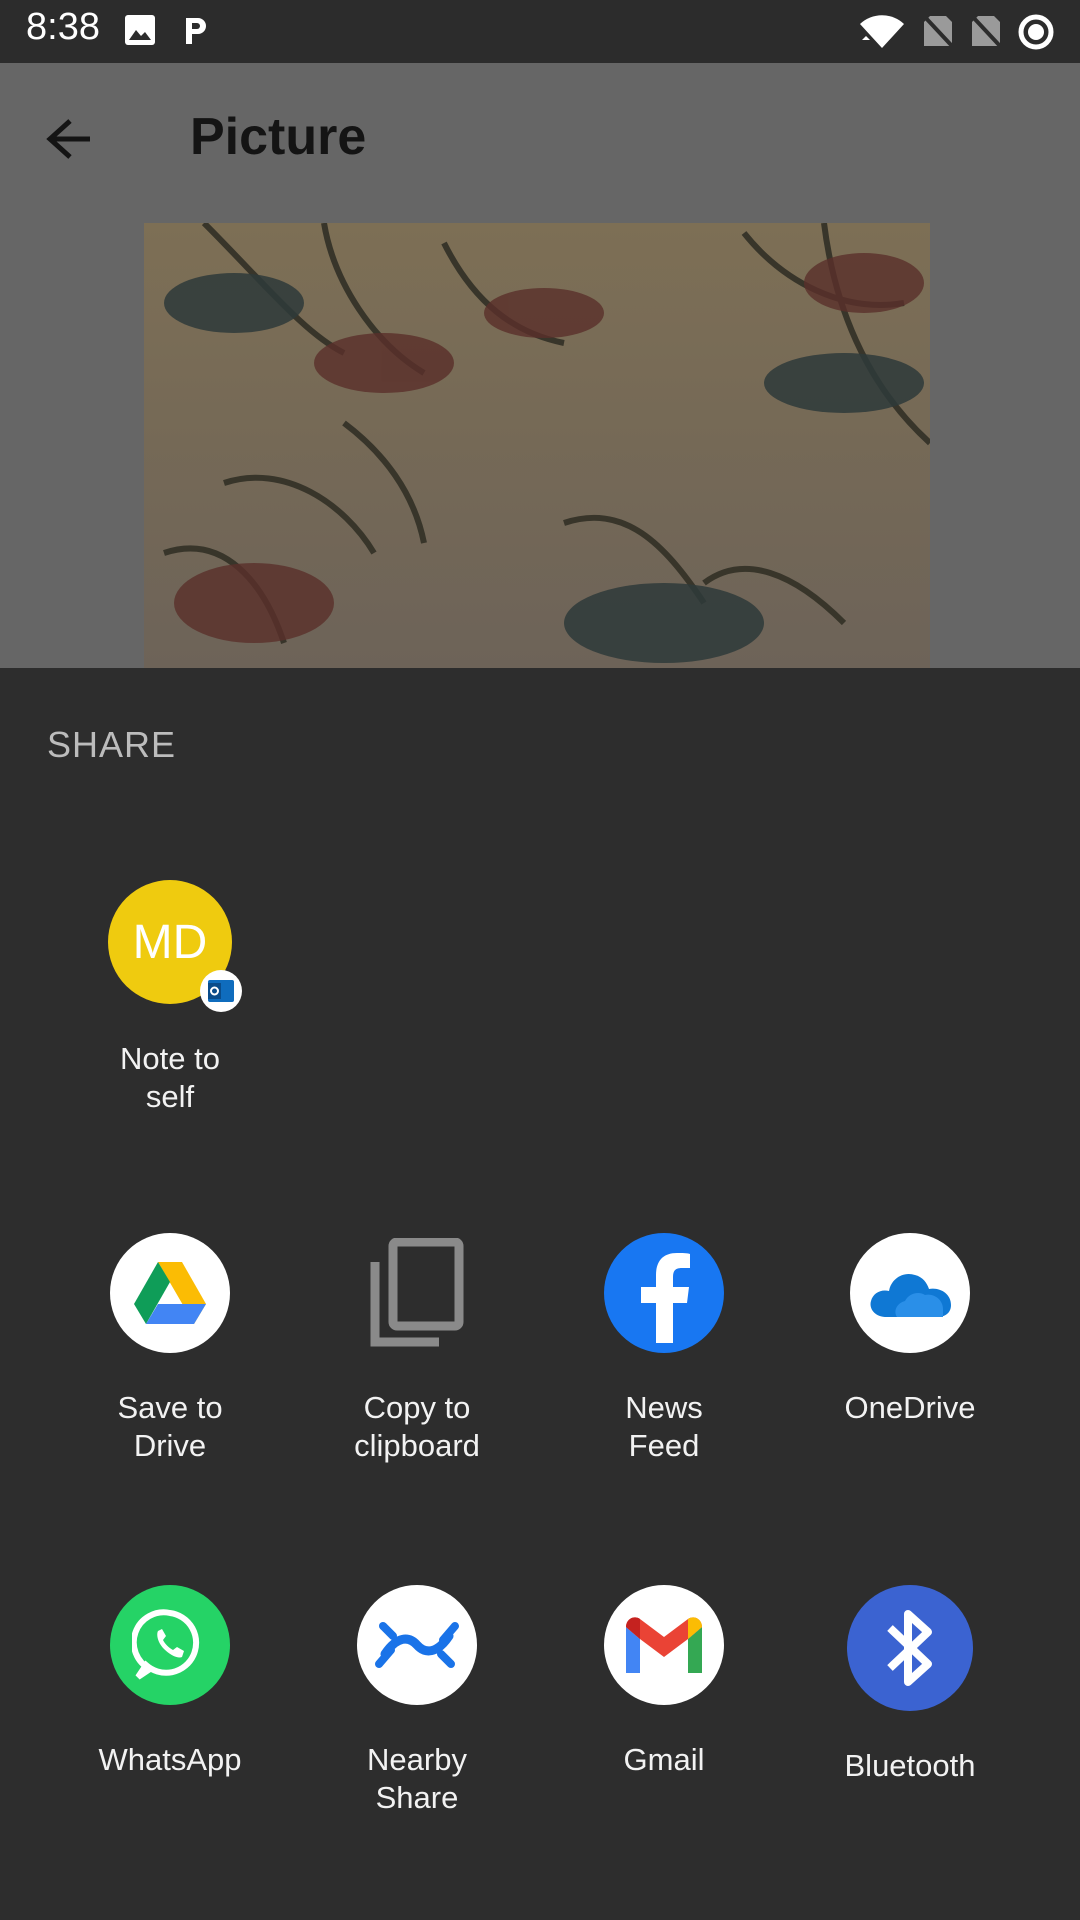  I want to click on facebook-icon, so click(664, 1293).